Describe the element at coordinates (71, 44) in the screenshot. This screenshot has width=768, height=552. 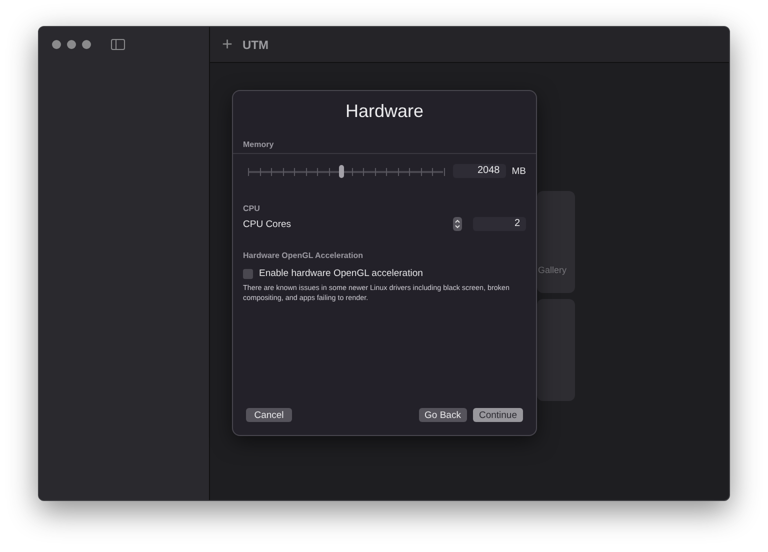
I see `minimize-button` at that location.